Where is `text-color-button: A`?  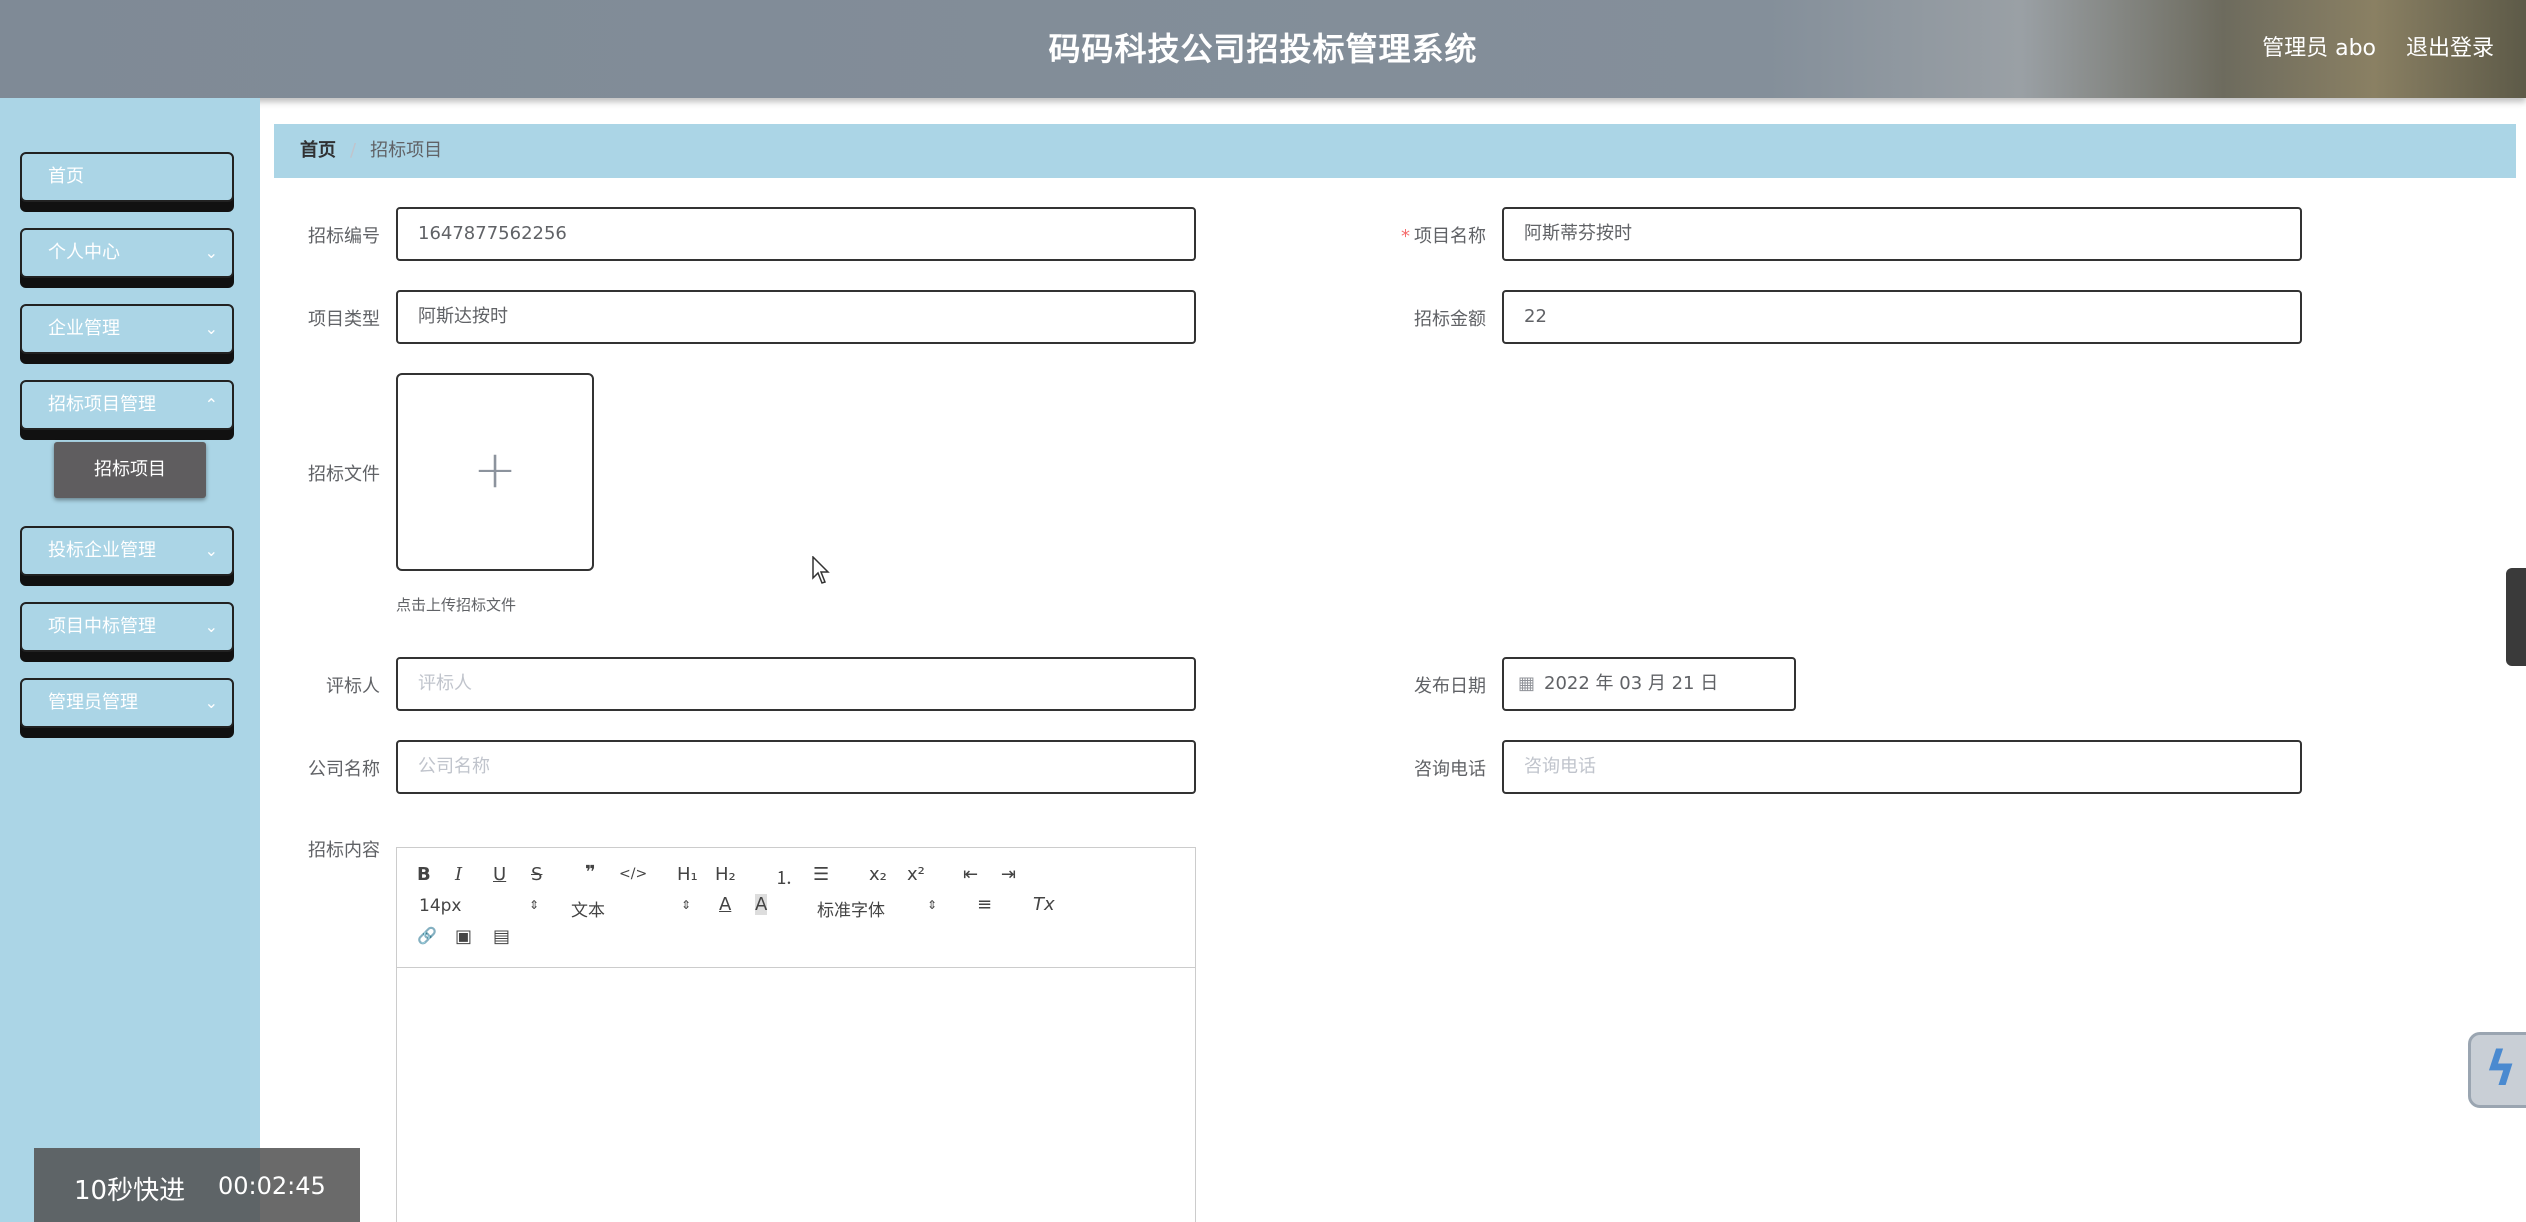
text-color-button: A is located at coordinates (725, 904).